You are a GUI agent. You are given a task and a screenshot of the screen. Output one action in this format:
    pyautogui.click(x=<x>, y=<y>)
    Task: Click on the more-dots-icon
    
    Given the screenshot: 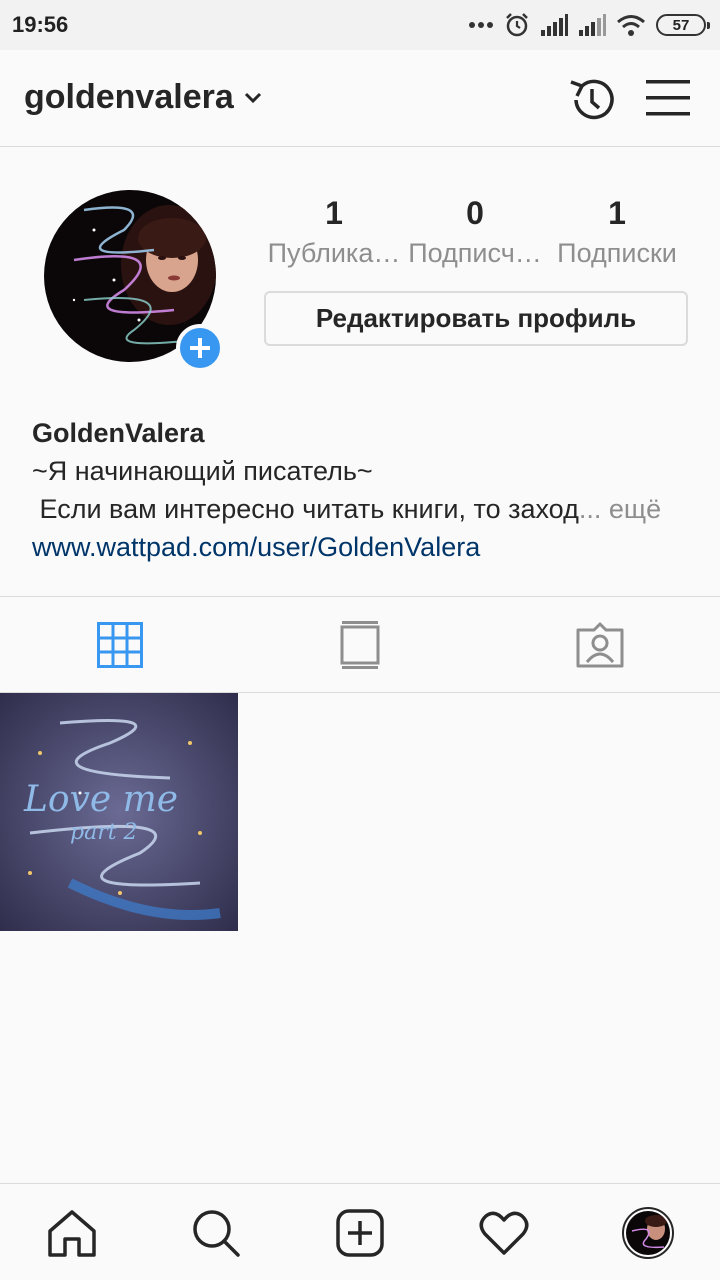 What is the action you would take?
    pyautogui.click(x=481, y=25)
    